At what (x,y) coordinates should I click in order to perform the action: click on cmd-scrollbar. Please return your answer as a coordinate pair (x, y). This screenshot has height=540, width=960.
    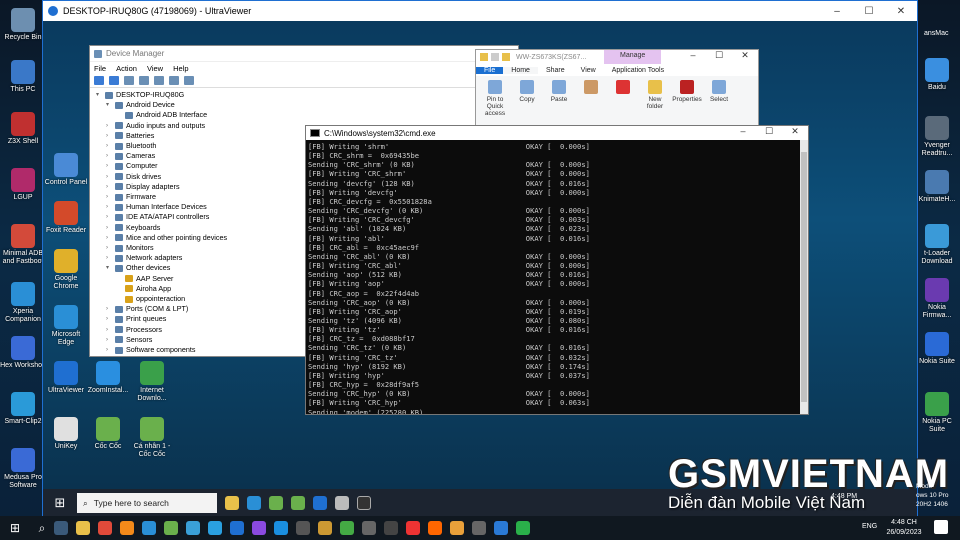
    Looking at the image, I should click on (804, 277).